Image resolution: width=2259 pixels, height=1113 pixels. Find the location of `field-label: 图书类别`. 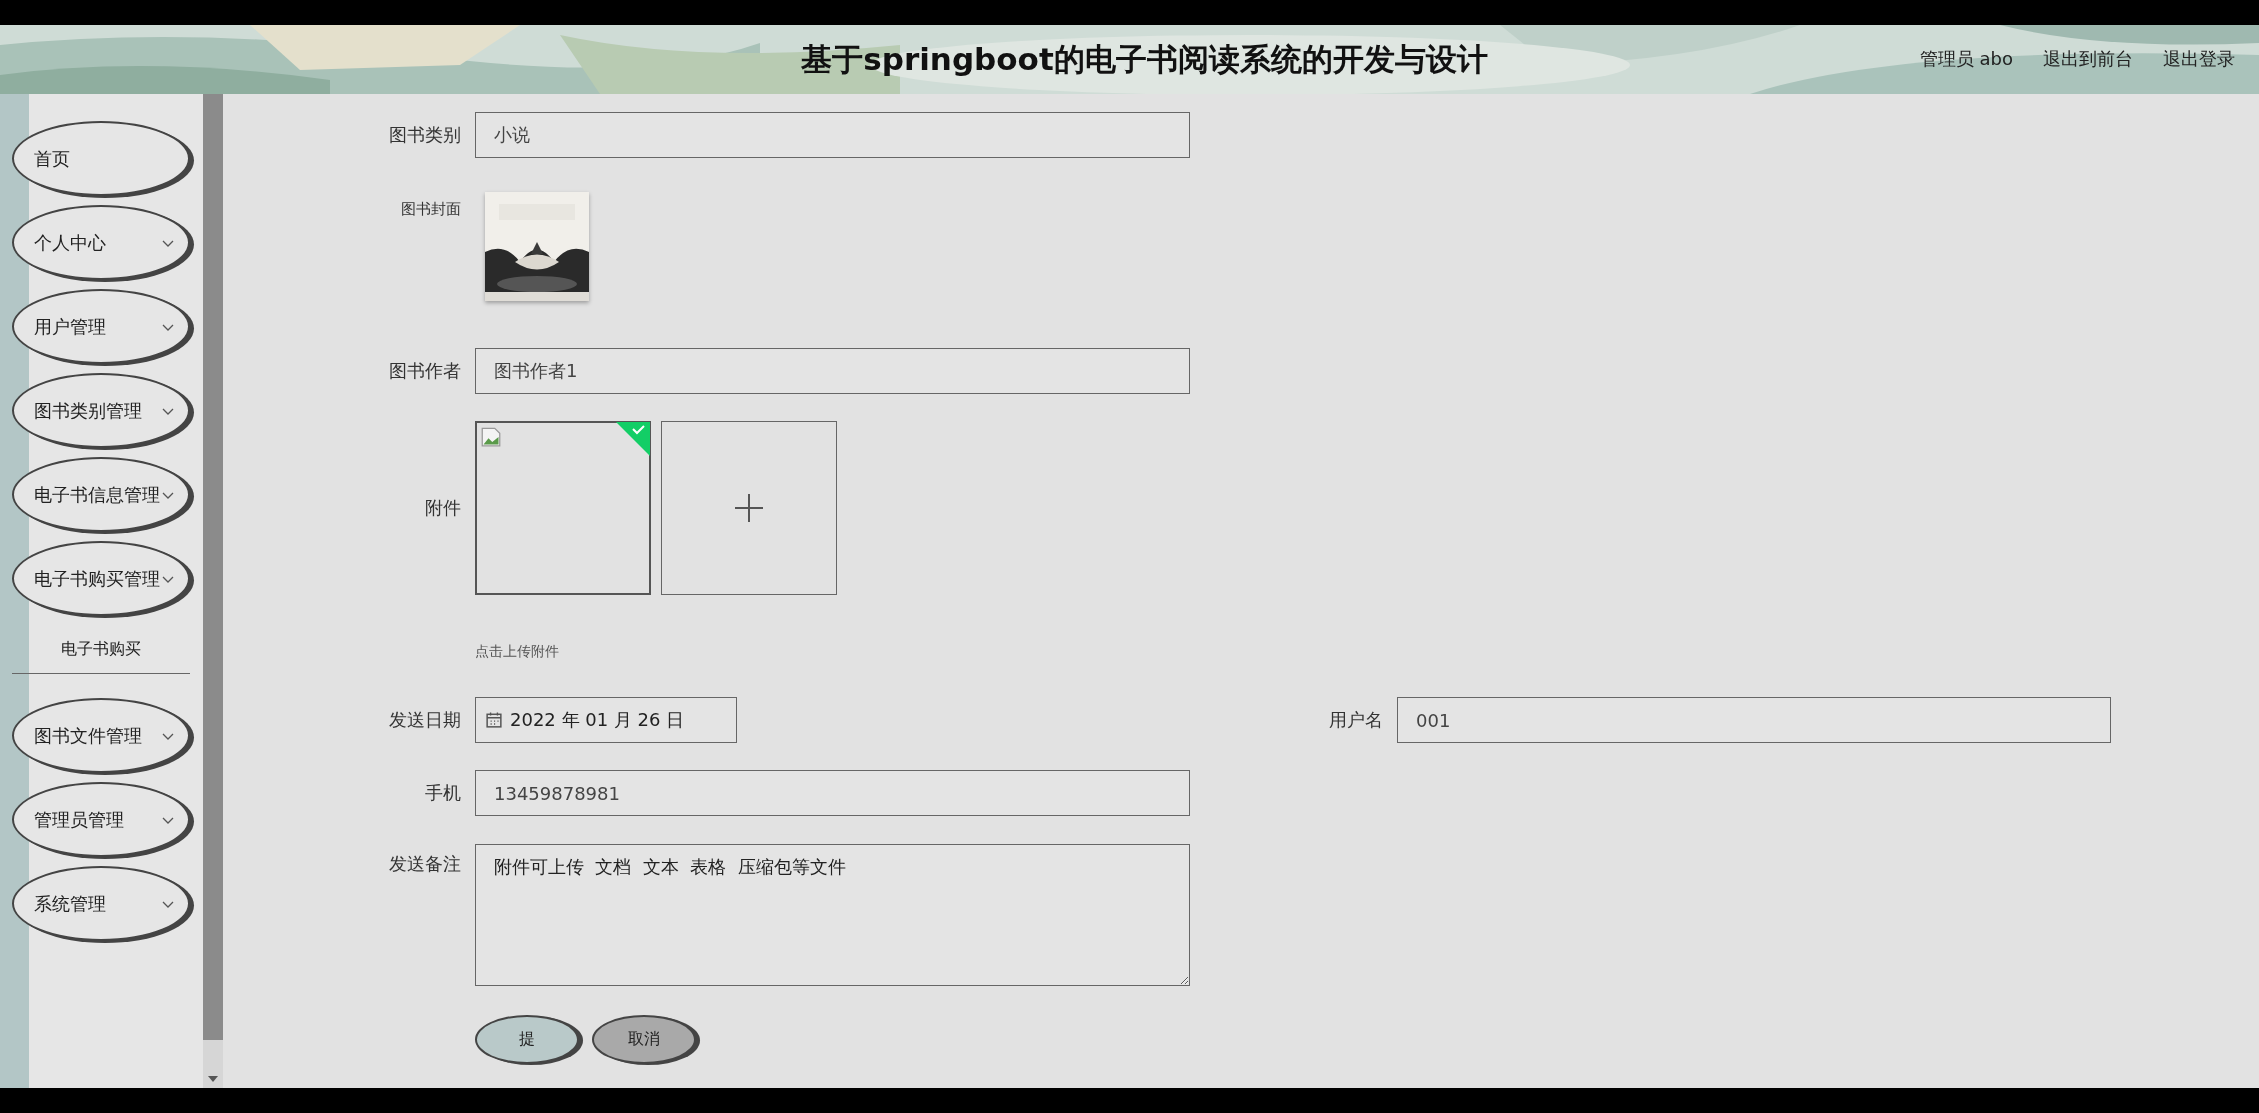

field-label: 图书类别 is located at coordinates (424, 135).